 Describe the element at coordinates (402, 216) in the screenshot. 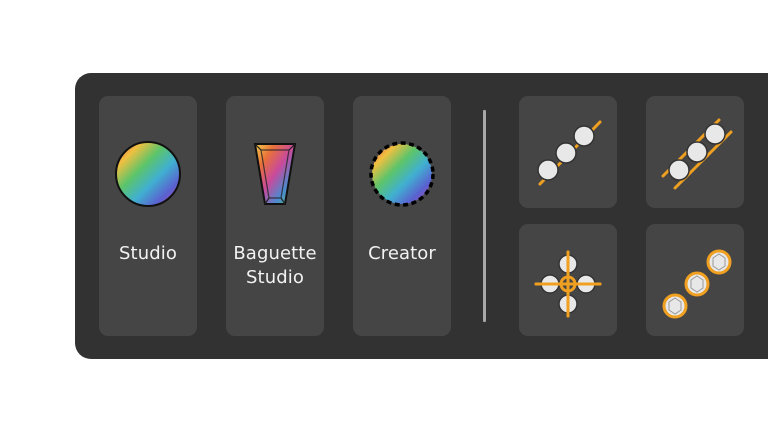

I see `creator-tool-button: Creator` at that location.